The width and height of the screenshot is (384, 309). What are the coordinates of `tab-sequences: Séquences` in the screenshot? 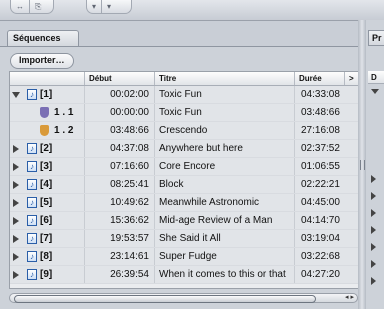 It's located at (43, 38).